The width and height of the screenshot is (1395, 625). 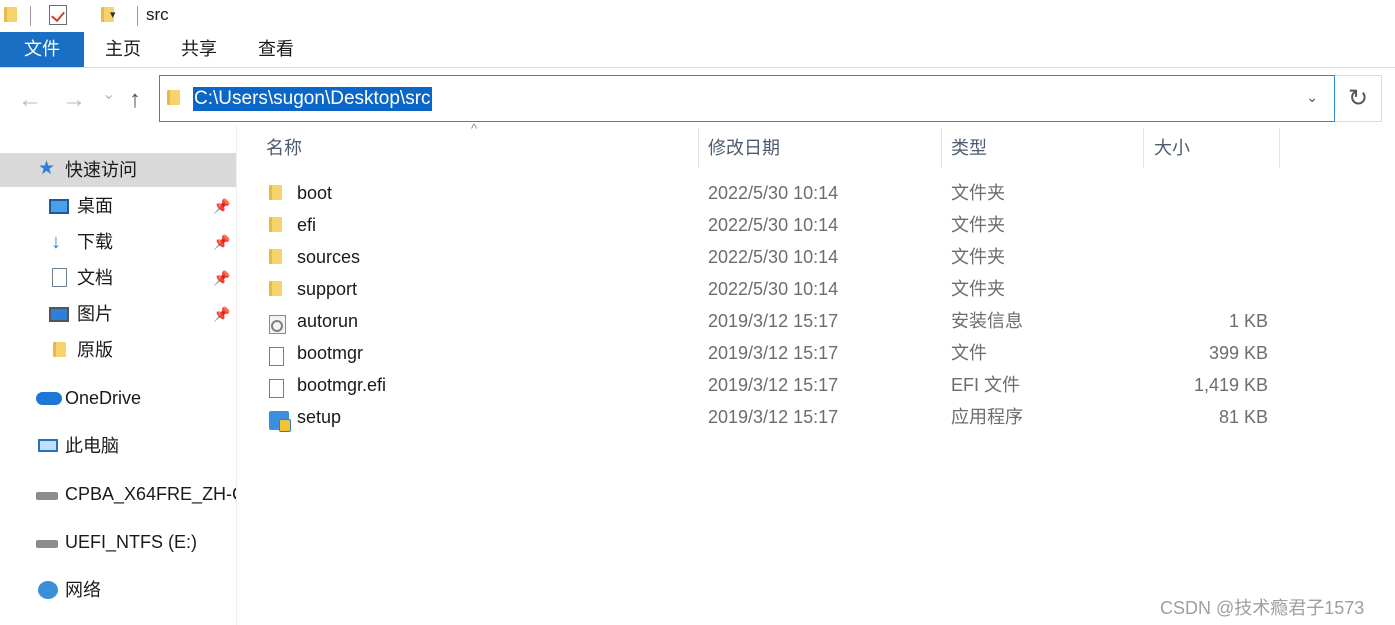 I want to click on column-header-modified: 修改日期, so click(x=744, y=148).